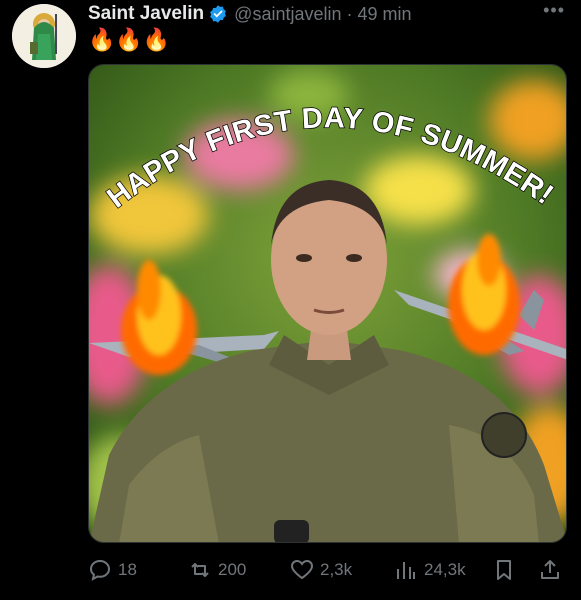  Describe the element at coordinates (100, 570) in the screenshot. I see `reply-icon` at that location.